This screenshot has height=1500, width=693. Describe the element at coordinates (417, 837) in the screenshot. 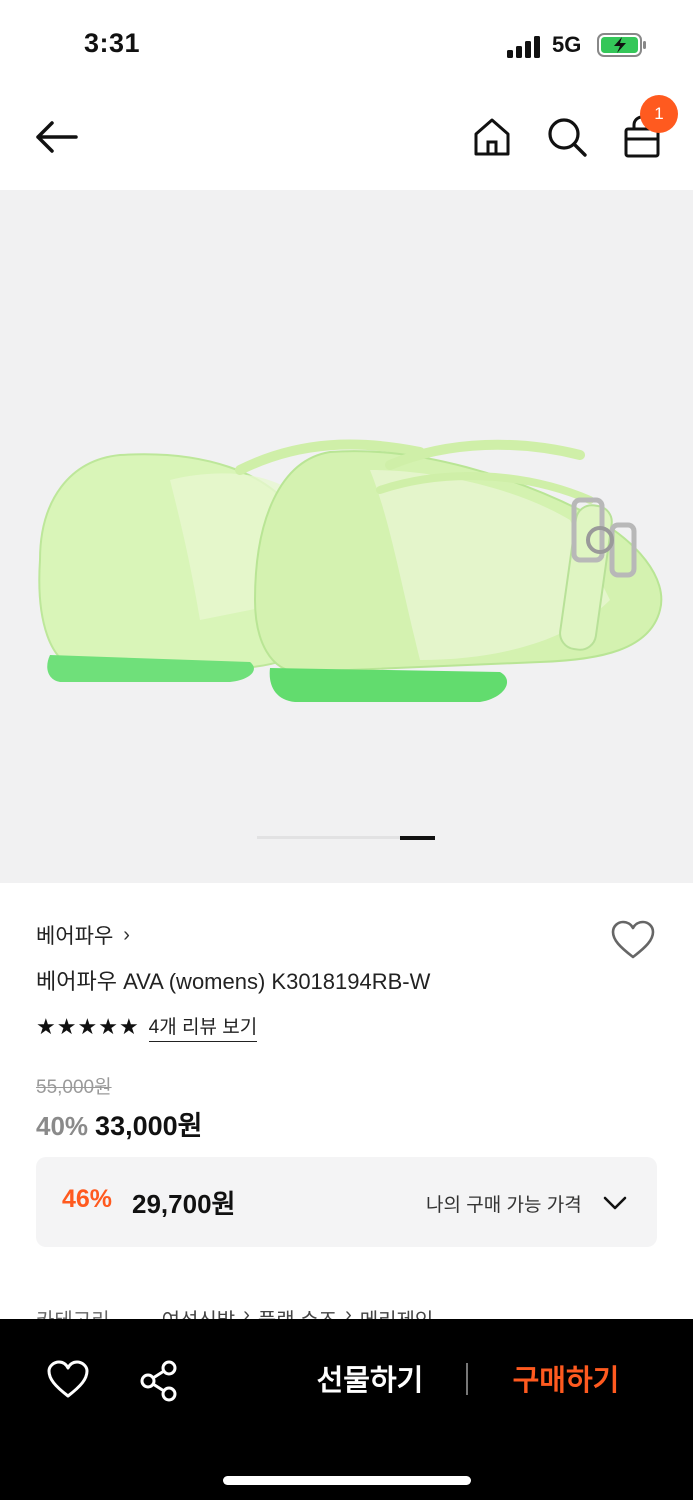

I see `carousel-active-indicator` at that location.